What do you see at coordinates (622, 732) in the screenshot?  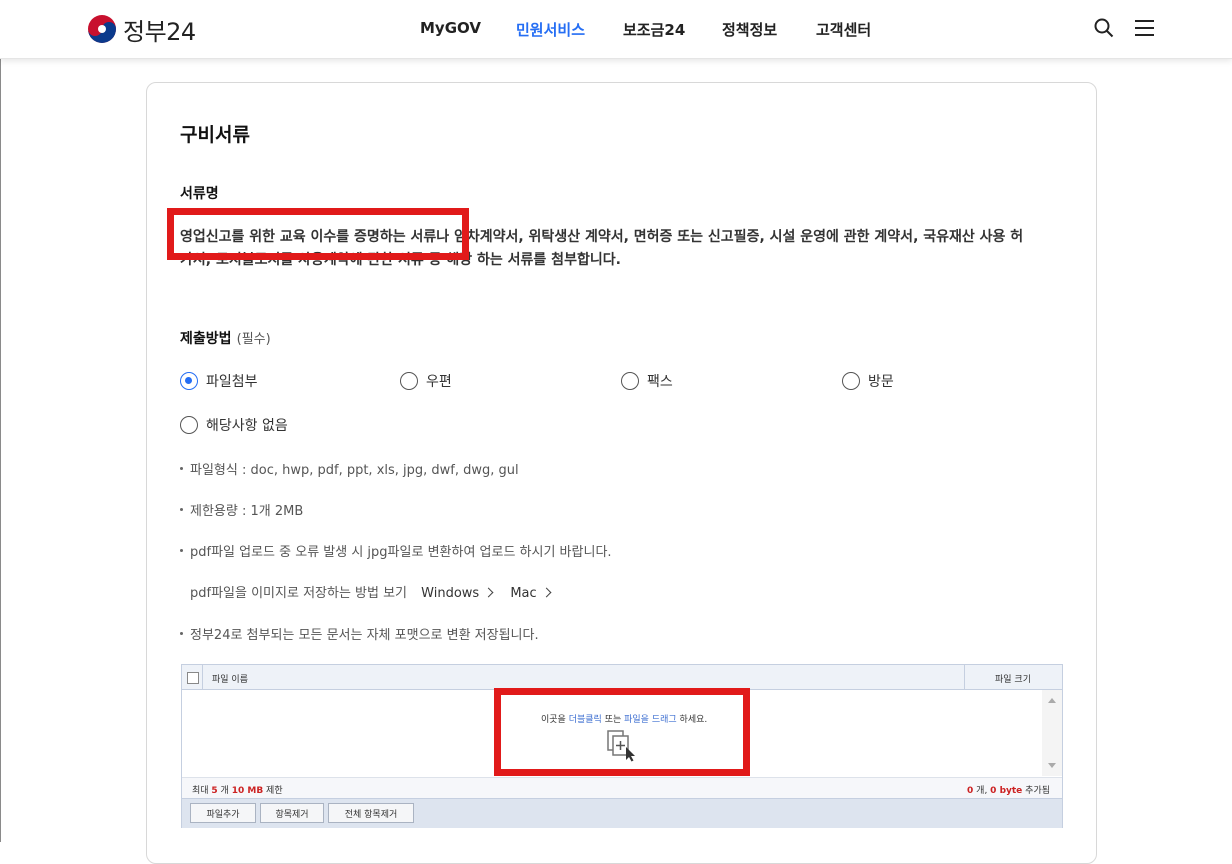 I see `highlight-box-drop-zone` at bounding box center [622, 732].